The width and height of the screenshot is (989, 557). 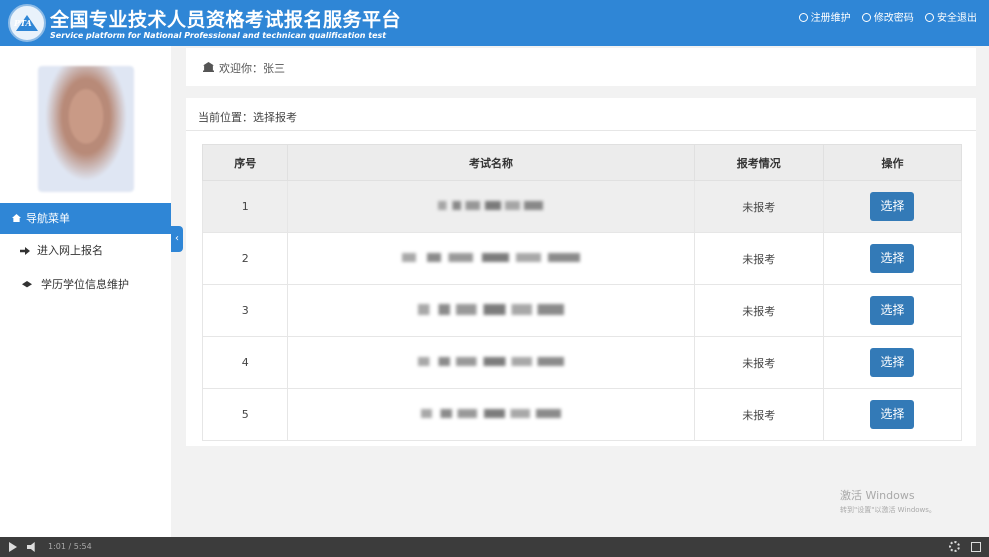 I want to click on logout-link: 安全退出, so click(x=951, y=16).